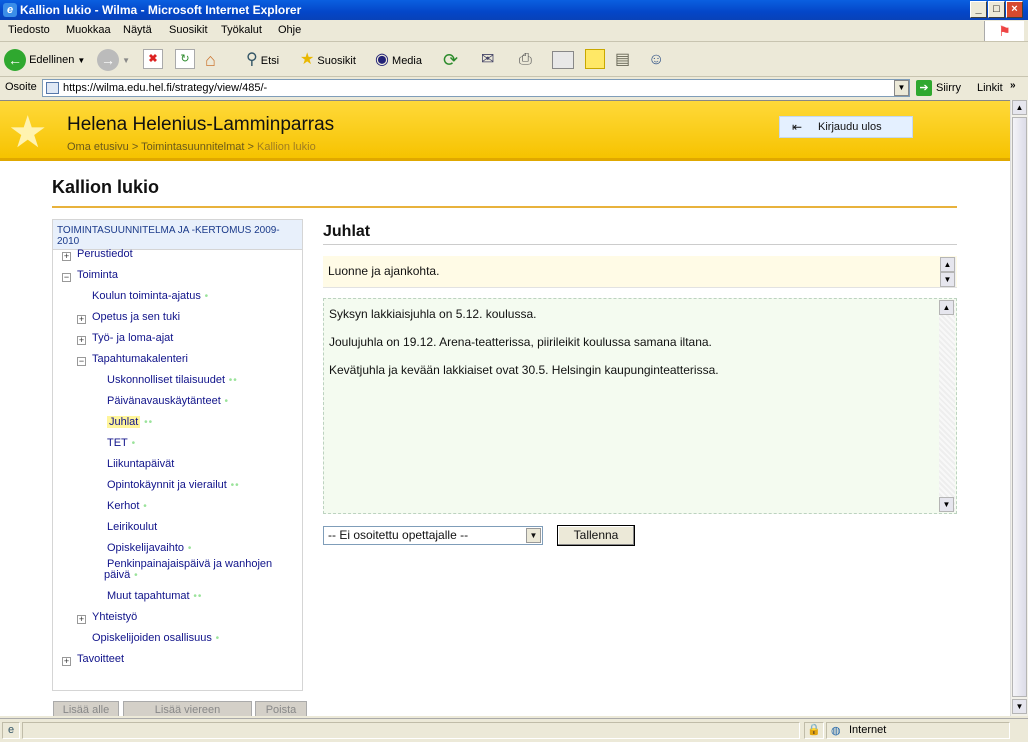 The height and width of the screenshot is (742, 1028). Describe the element at coordinates (595, 59) in the screenshot. I see `discuss-icon` at that location.